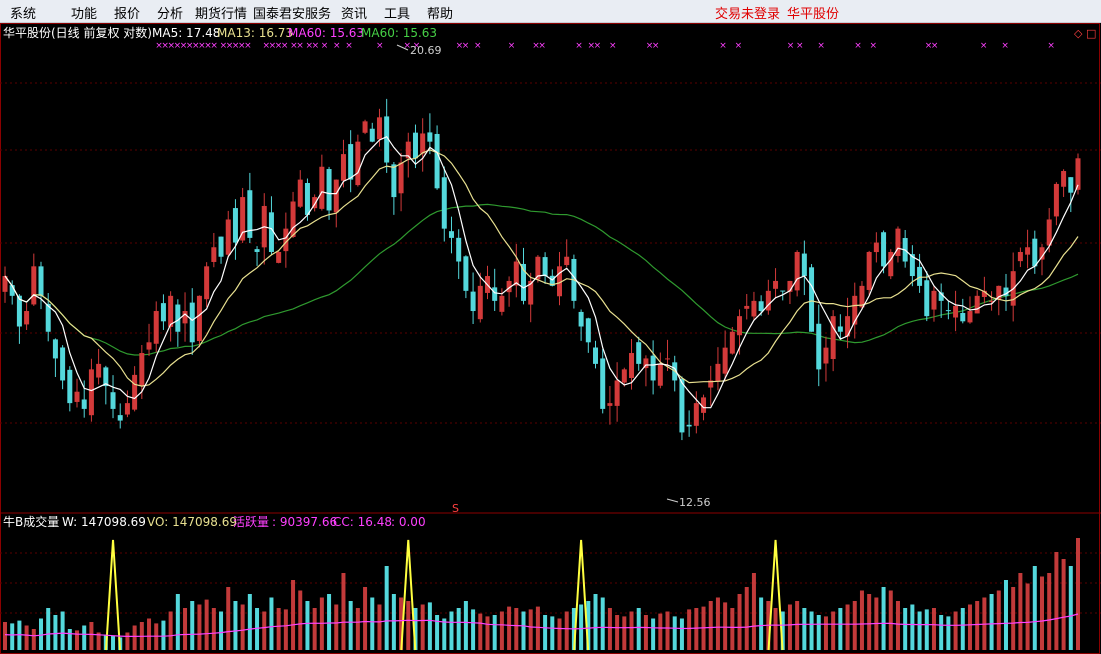 The height and width of the screenshot is (654, 1101). I want to click on menu-item-gtja-service: 国泰君安服务, so click(292, 12).